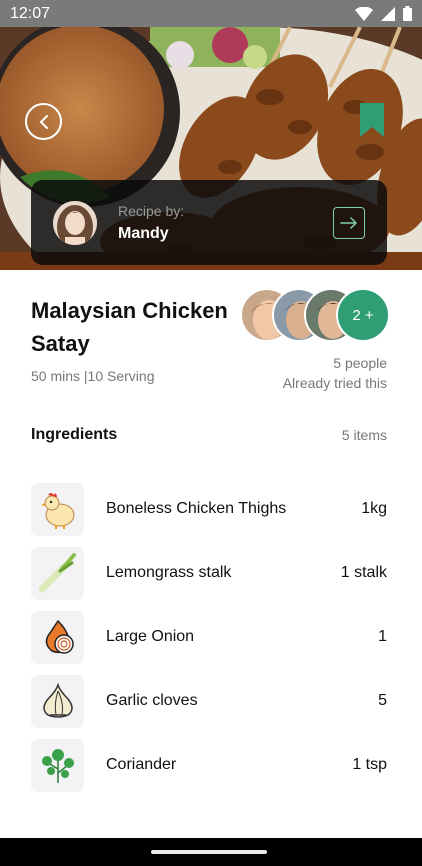 This screenshot has width=422, height=866. I want to click on ingredient-row: Garlic cloves 5, so click(209, 701).